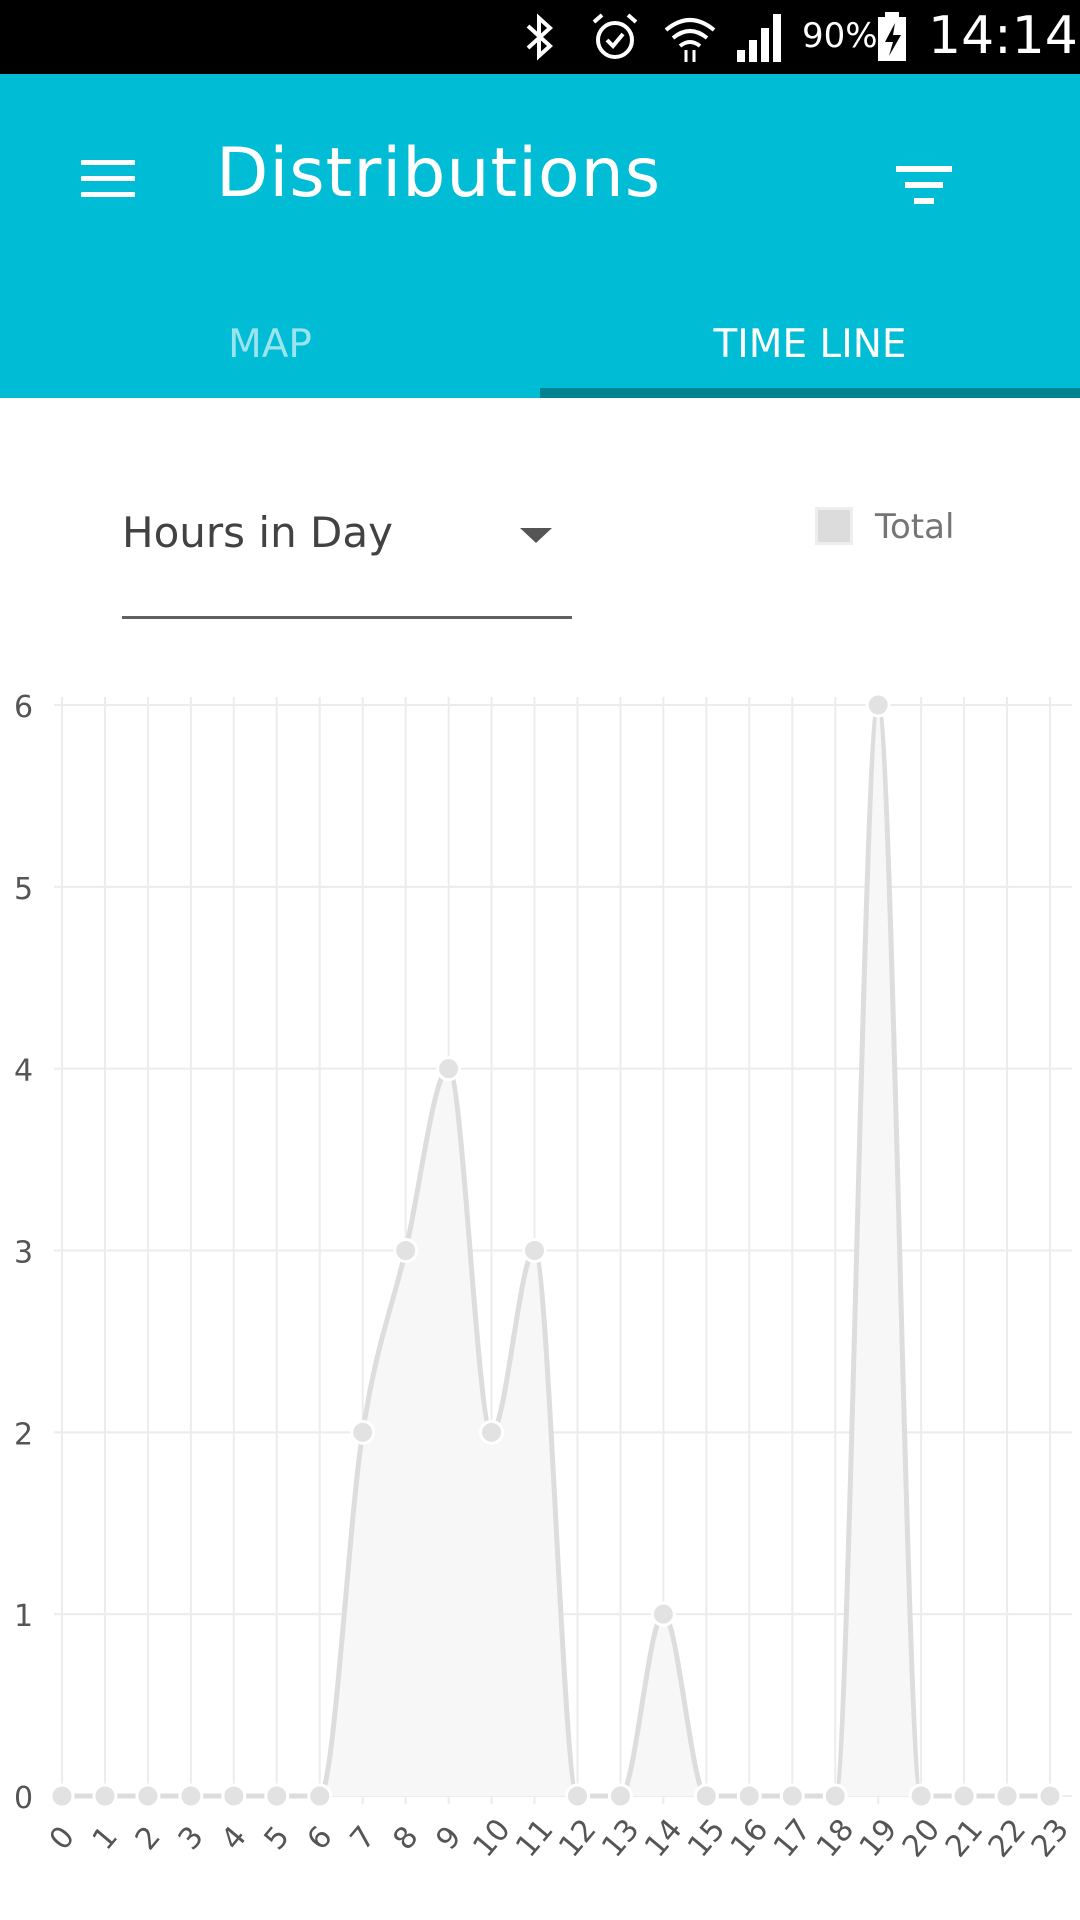 Image resolution: width=1080 pixels, height=1920 pixels. What do you see at coordinates (234, 1838) in the screenshot?
I see `x-tick-label: 4` at bounding box center [234, 1838].